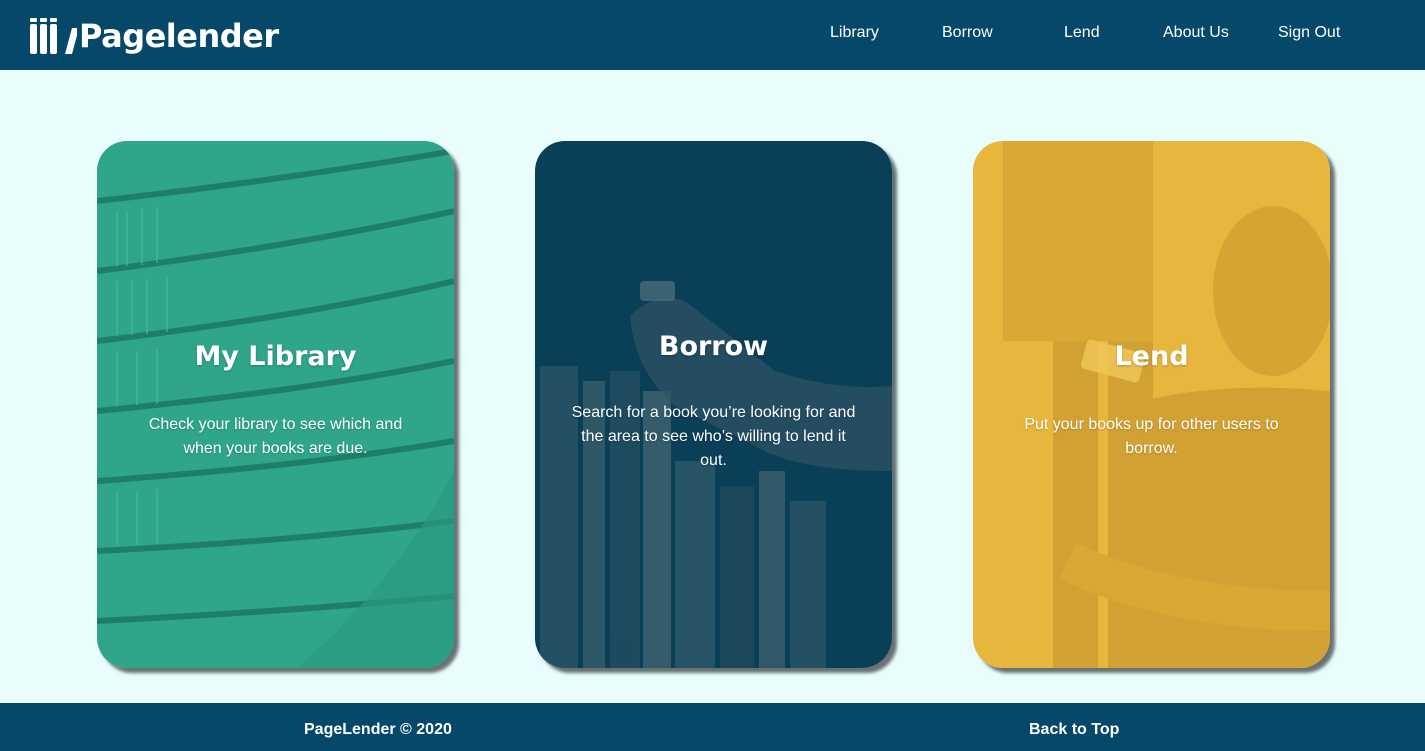 This screenshot has height=751, width=1425. What do you see at coordinates (275, 356) in the screenshot?
I see `card-title: My Library` at bounding box center [275, 356].